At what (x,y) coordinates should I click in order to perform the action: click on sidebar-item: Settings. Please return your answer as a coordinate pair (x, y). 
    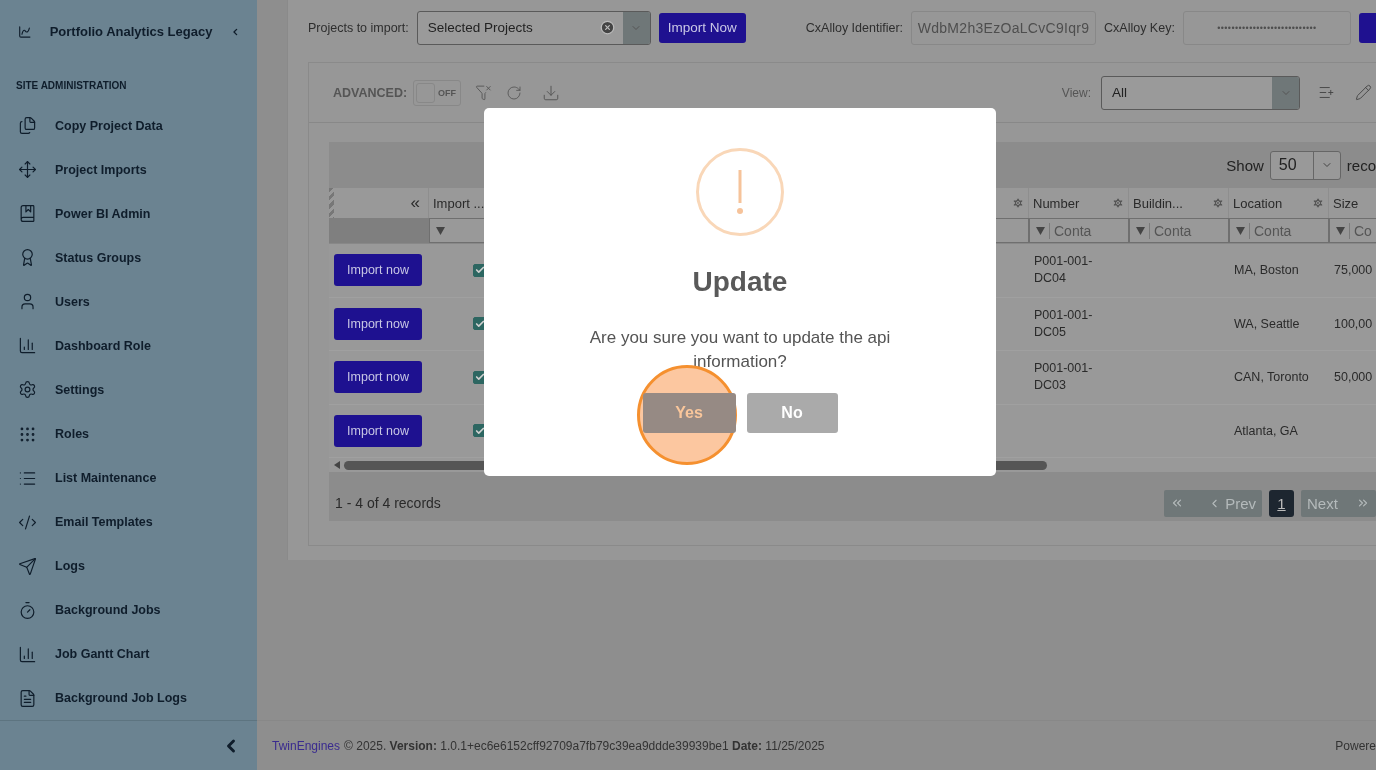
    Looking at the image, I should click on (128, 389).